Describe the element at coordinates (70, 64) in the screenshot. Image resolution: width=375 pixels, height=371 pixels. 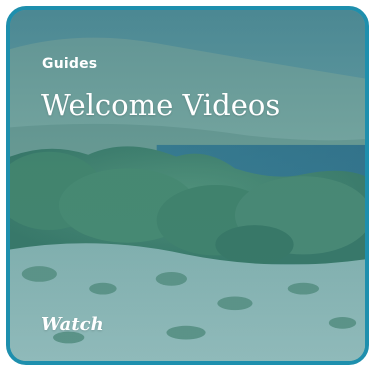
I see `category-label: Guides` at that location.